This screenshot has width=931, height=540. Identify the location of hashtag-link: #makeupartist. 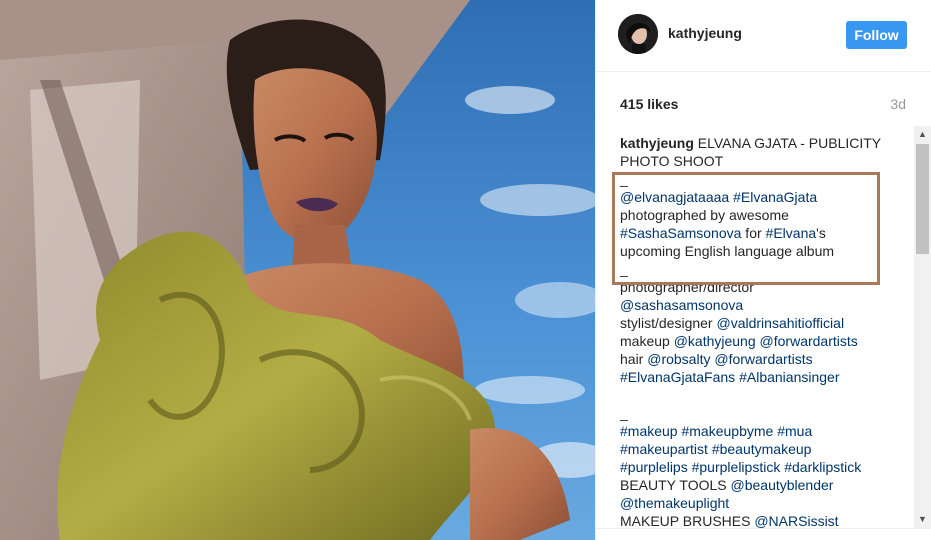
(664, 449).